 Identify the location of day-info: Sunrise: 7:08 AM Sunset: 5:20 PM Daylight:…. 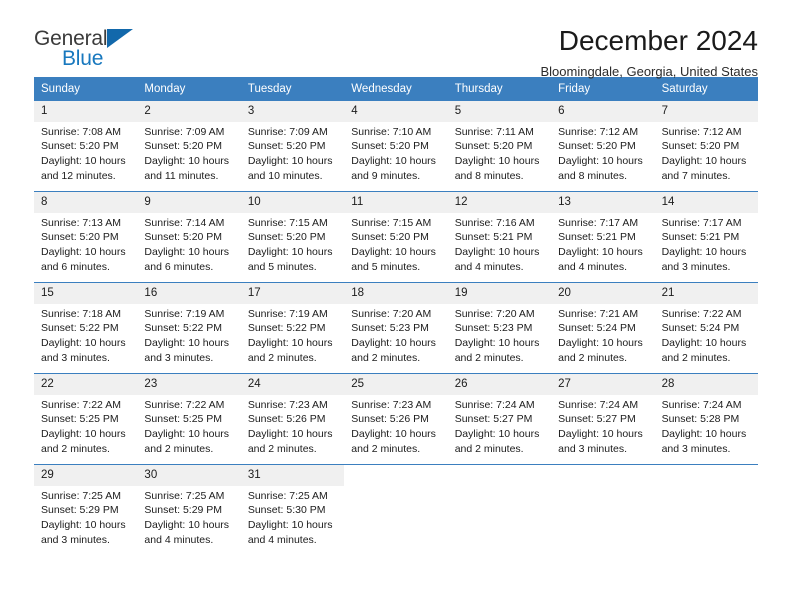
(85, 152).